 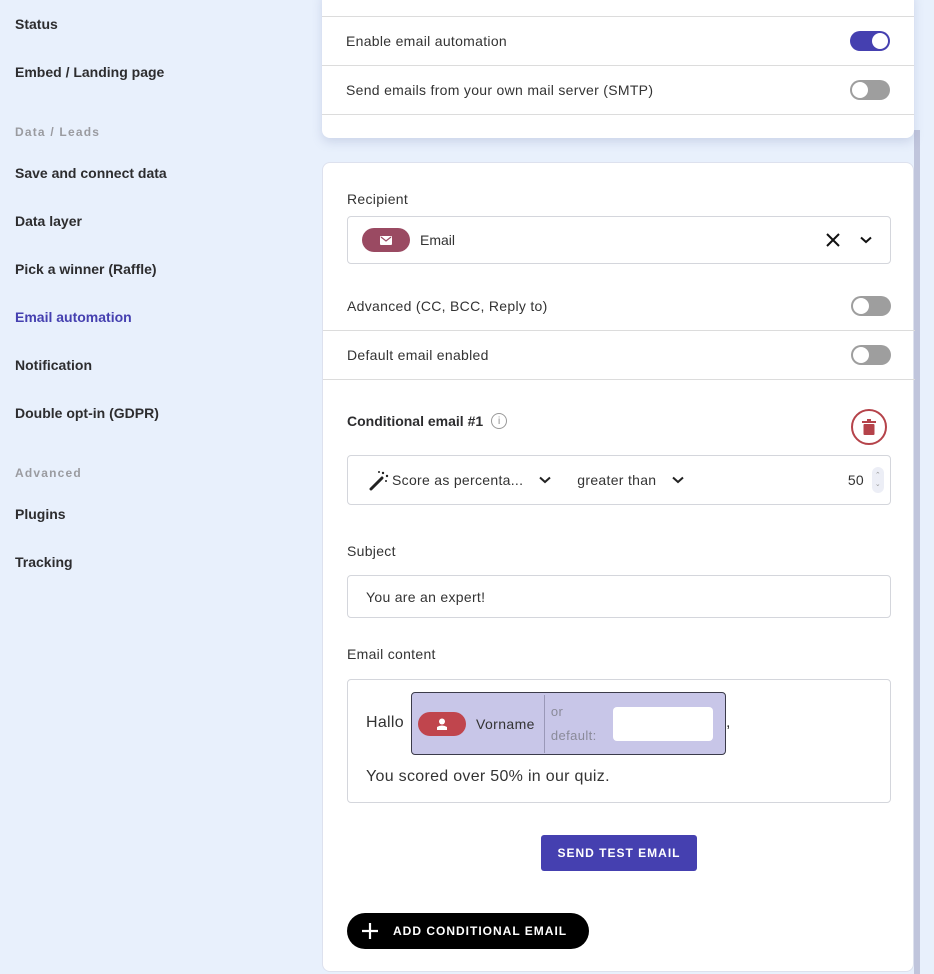 I want to click on advanced-toggle, so click(x=871, y=305).